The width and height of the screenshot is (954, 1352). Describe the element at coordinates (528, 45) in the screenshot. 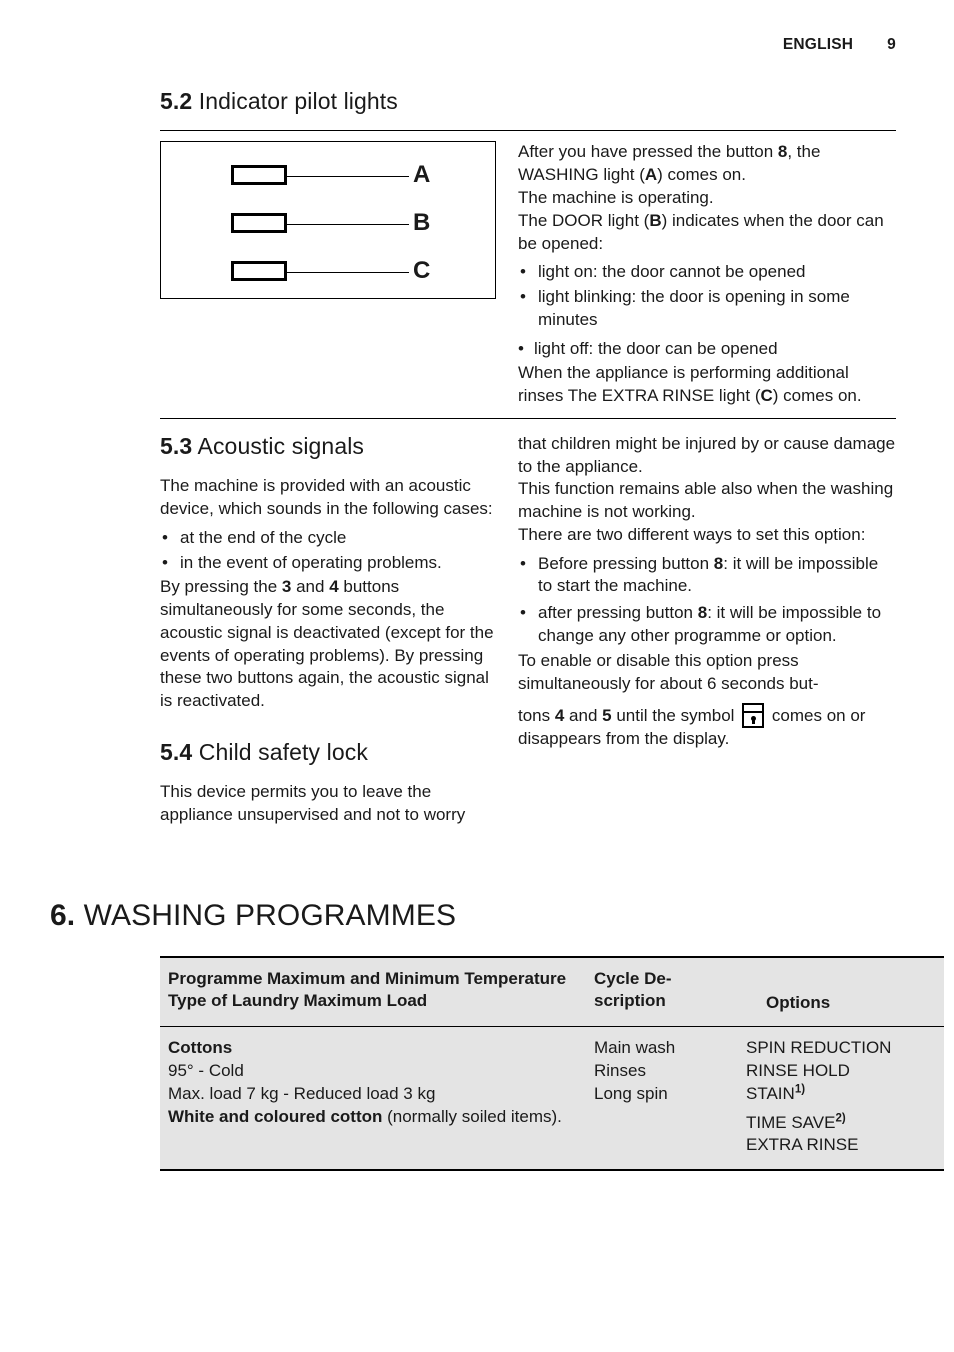

I see `page-header: ENGLISH 9` at that location.